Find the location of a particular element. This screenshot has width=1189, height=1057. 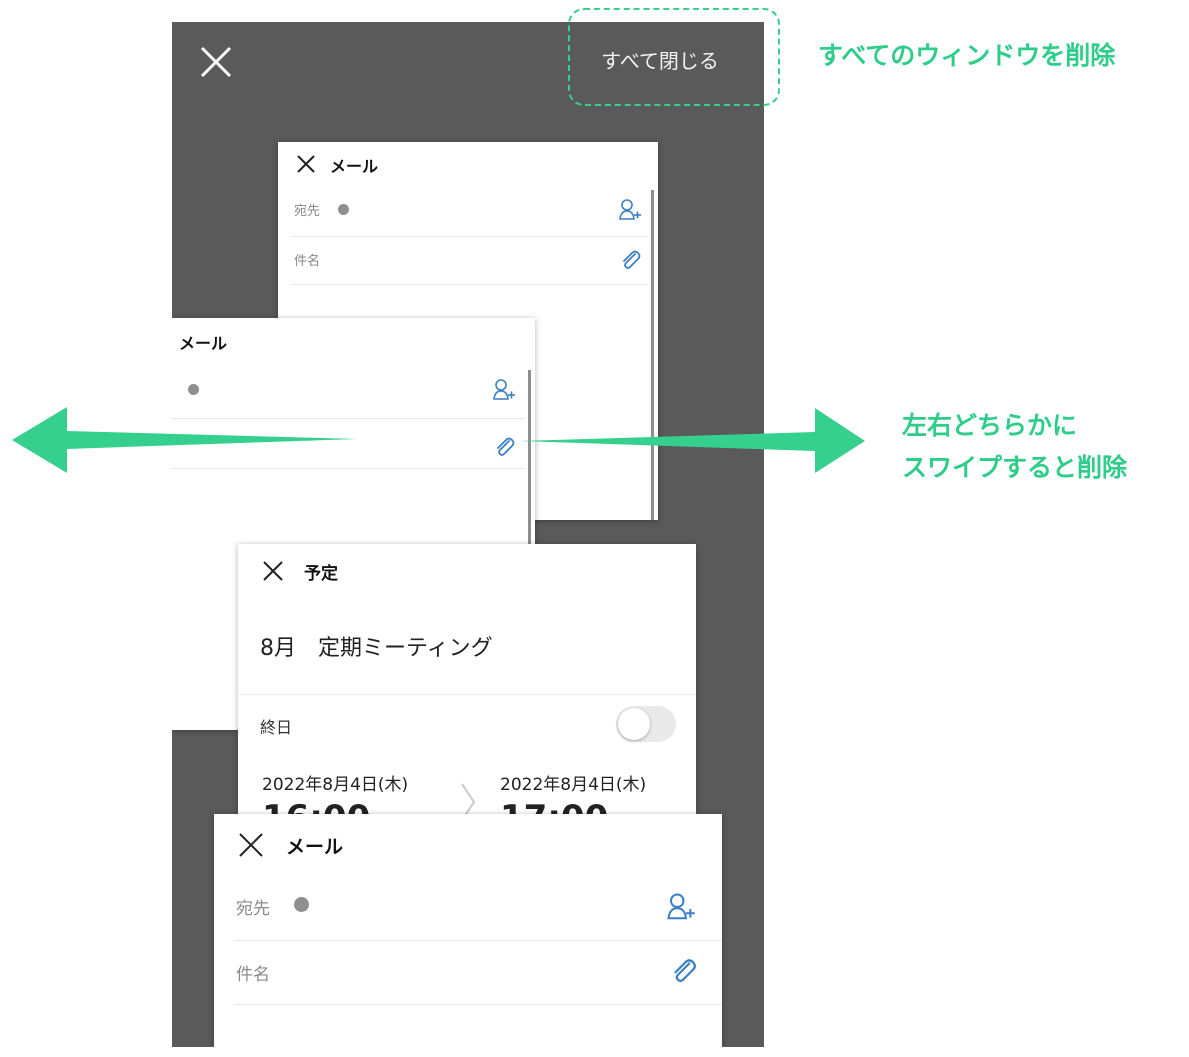

close-all-callout: すべてのウィンドウを削除 is located at coordinates (967, 55).